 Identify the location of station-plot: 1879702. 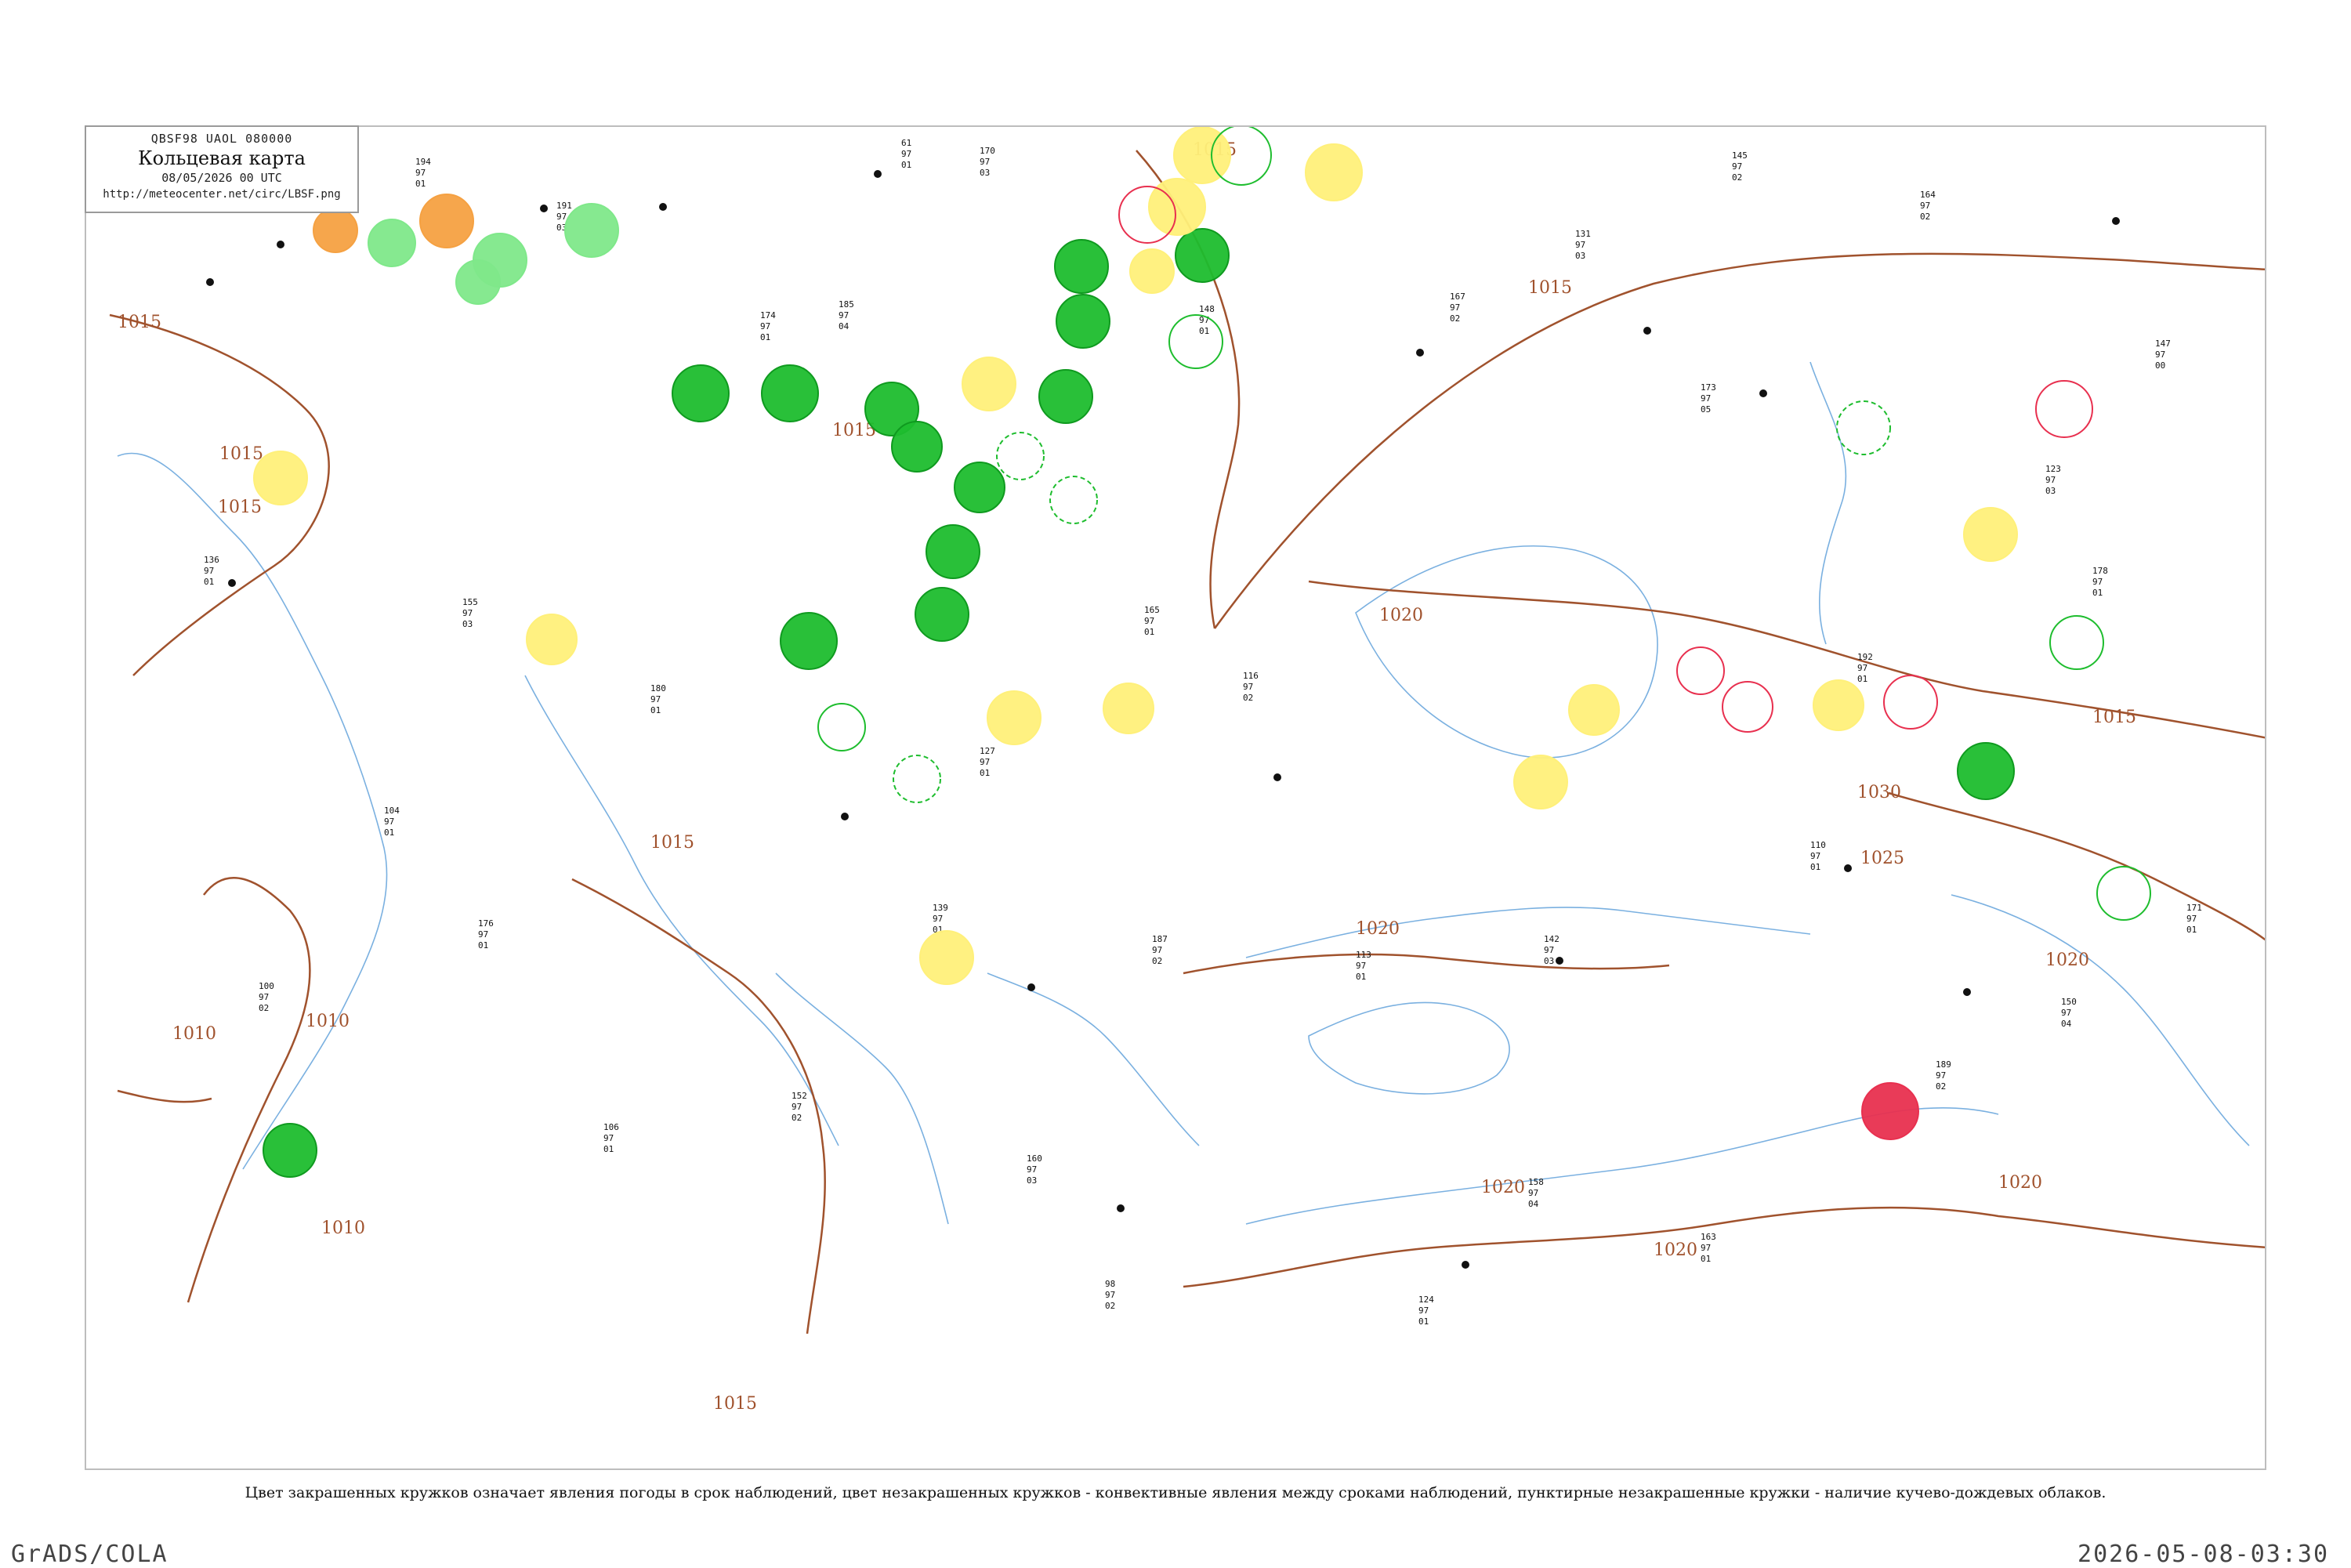
(1160, 950).